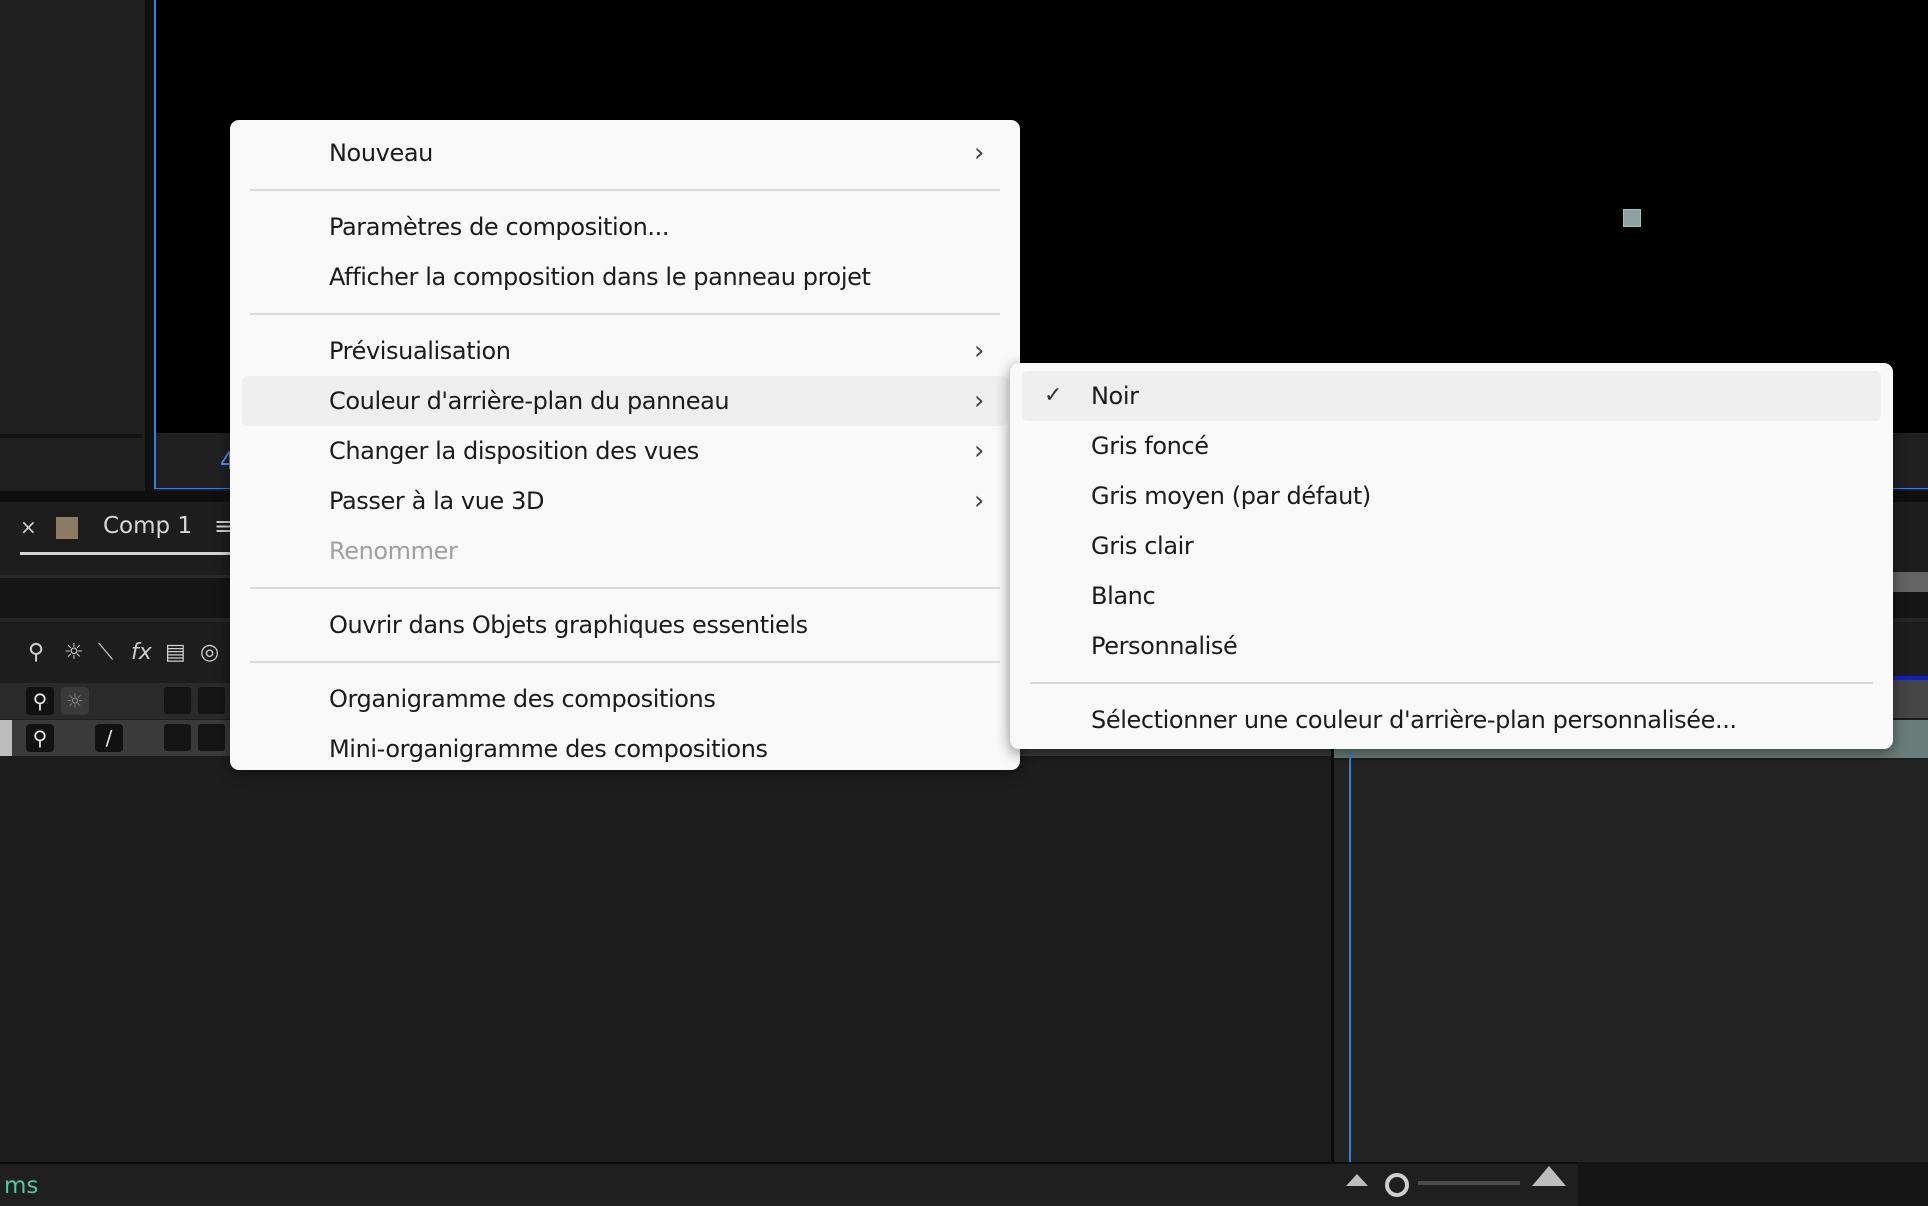  I want to click on menu-item-renommer: Renommer, so click(625, 551).